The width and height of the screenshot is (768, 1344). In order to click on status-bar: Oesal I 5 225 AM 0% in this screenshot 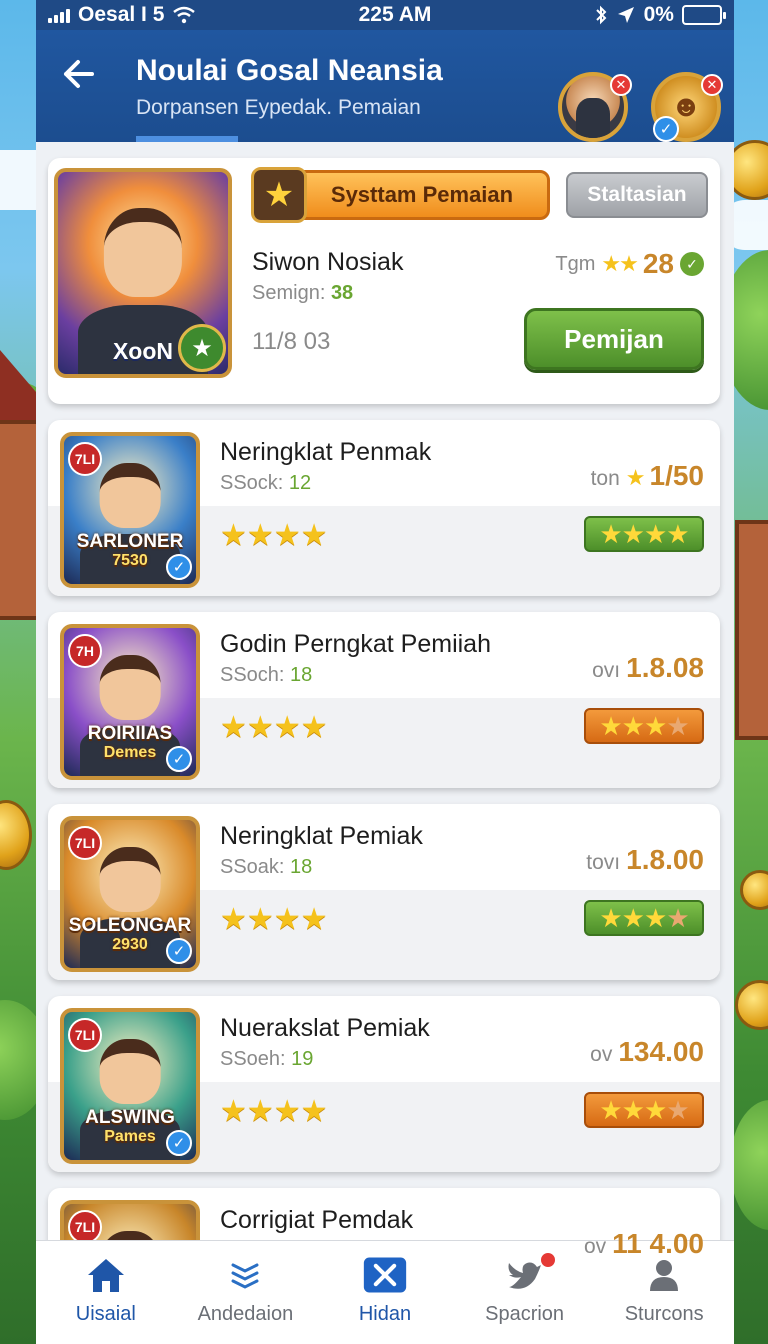, I will do `click(385, 15)`.